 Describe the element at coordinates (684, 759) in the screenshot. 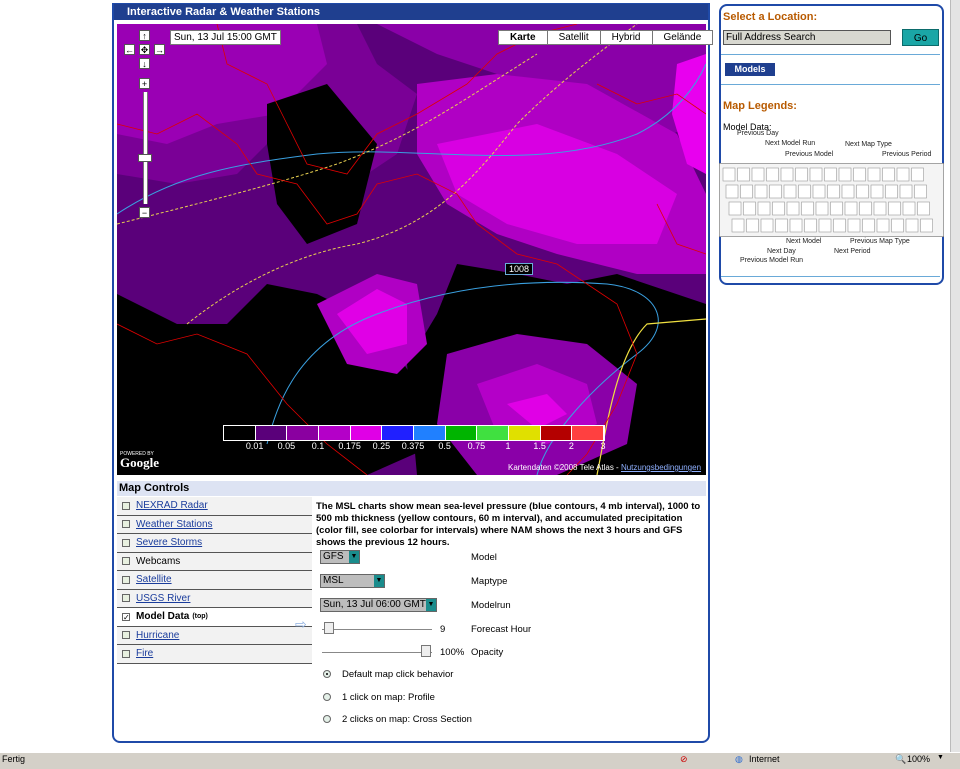

I see `popup-blocked-icon: ⊘` at that location.